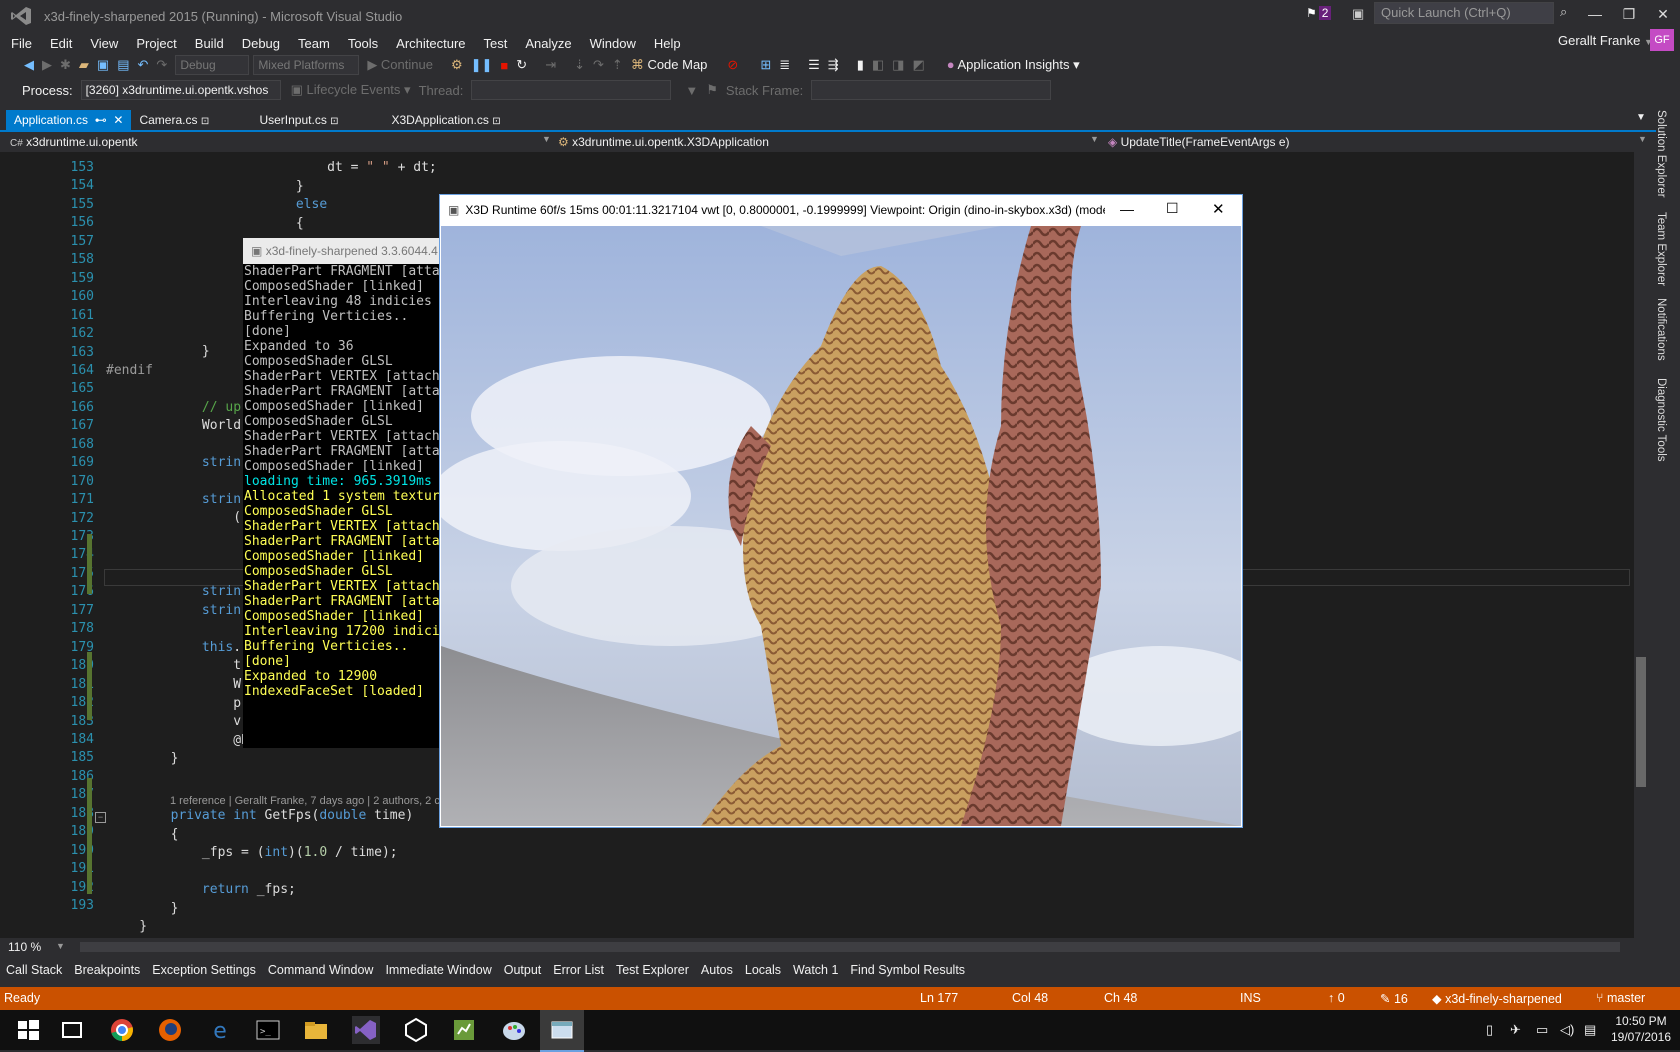 The image size is (1680, 1052). I want to click on collapse-icon: −, so click(100, 817).